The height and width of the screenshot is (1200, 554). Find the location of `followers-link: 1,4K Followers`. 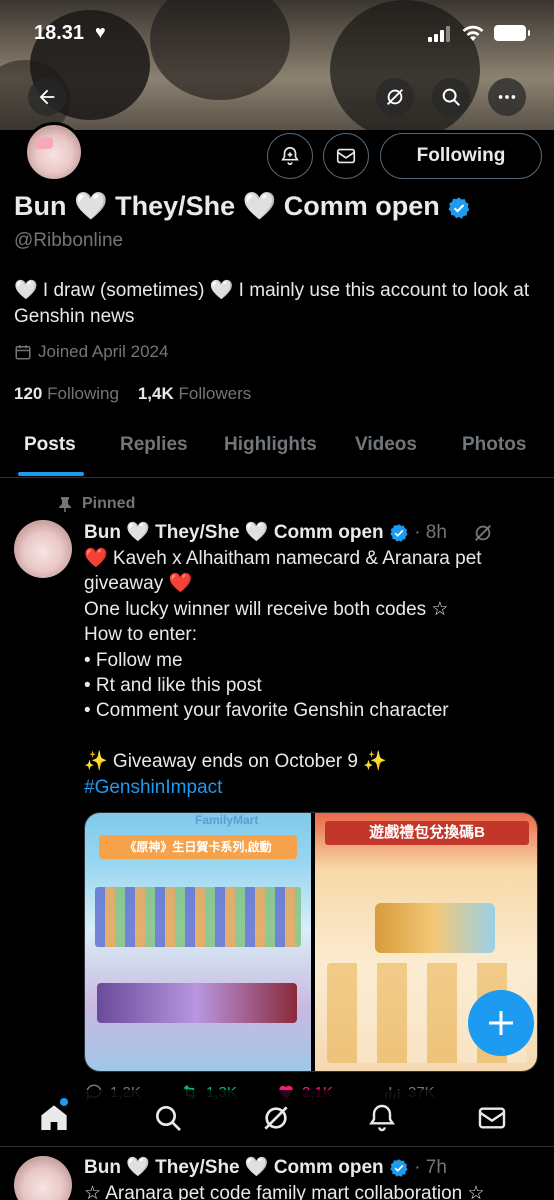

followers-link: 1,4K Followers is located at coordinates (194, 393).